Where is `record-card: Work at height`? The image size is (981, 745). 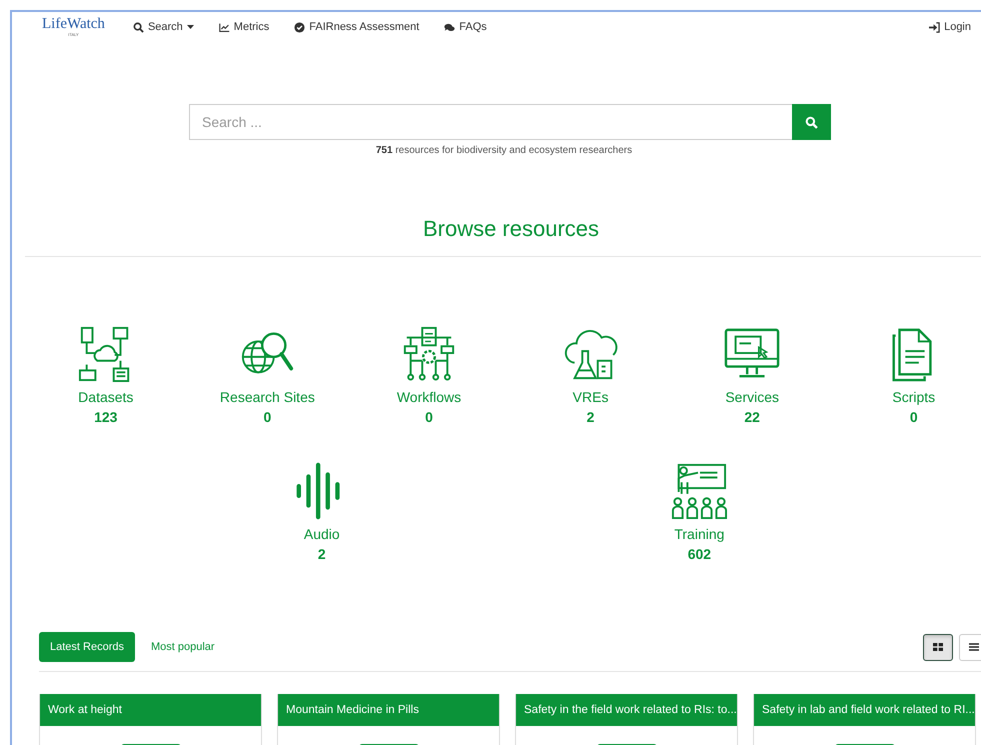
record-card: Work at height is located at coordinates (150, 719).